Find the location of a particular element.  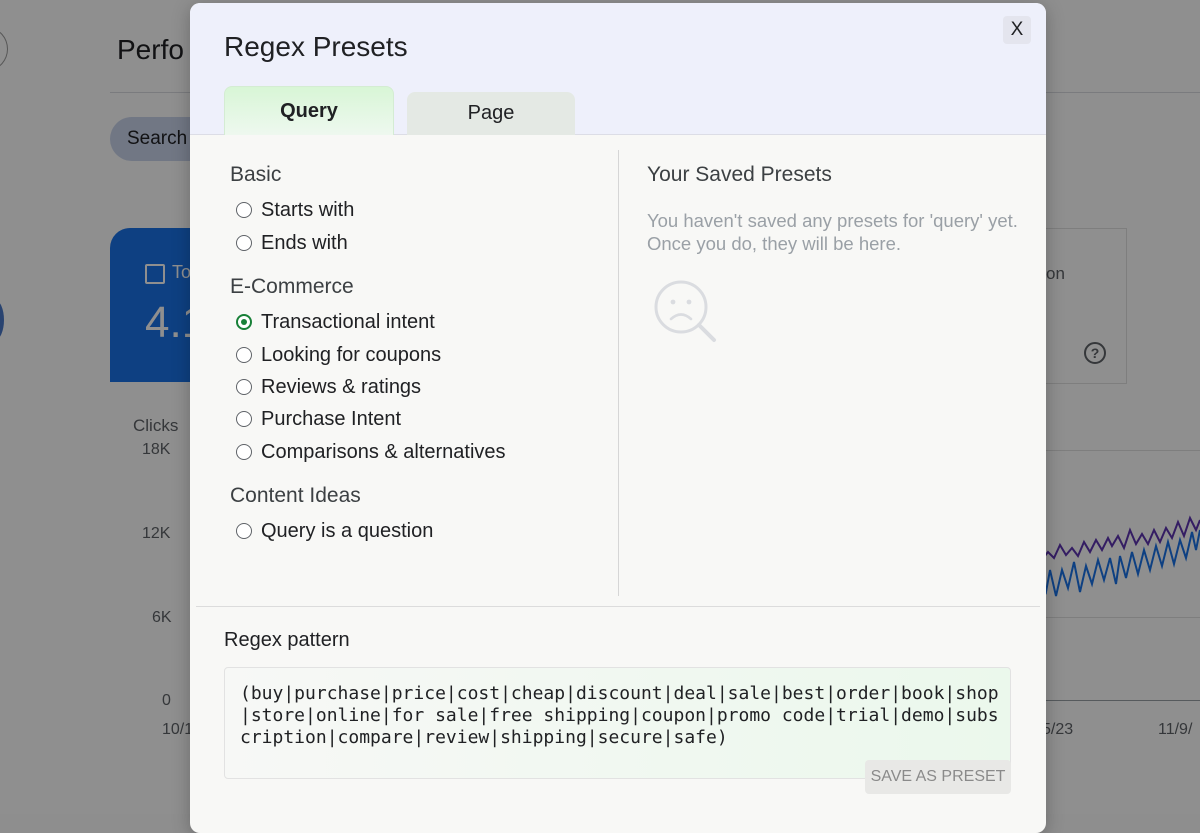

preset-option-starts-with: Starts with is located at coordinates (295, 210).